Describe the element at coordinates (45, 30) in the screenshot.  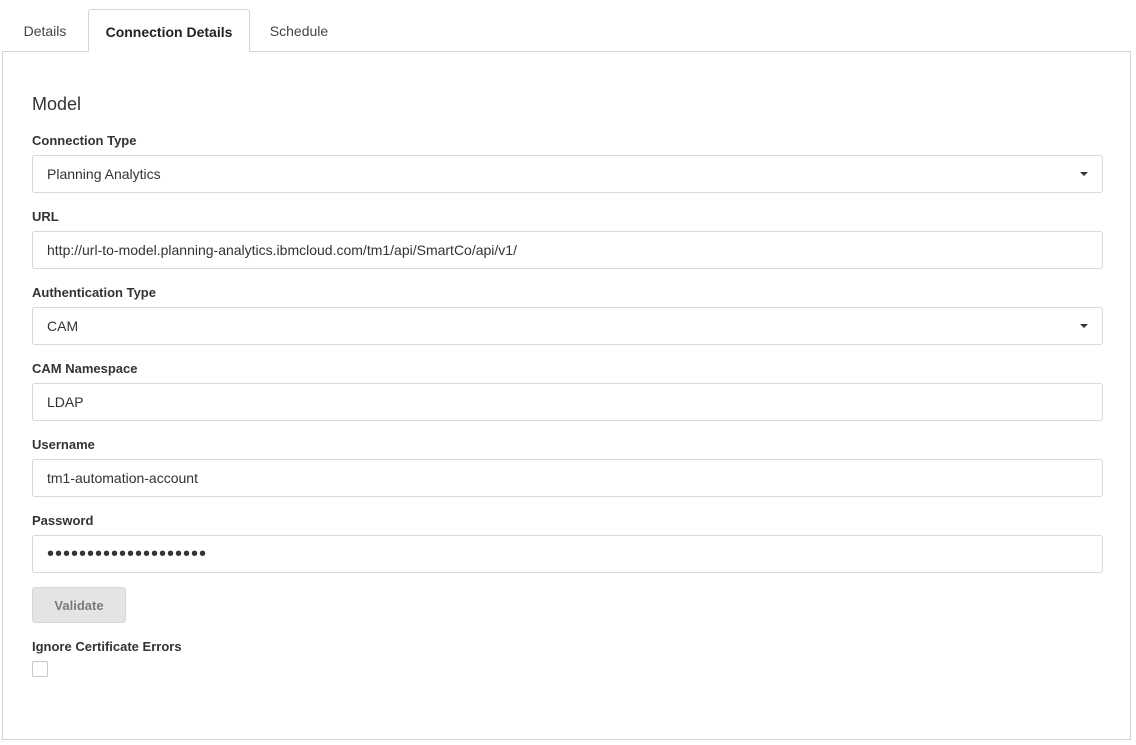
I see `tab-details: Details` at that location.